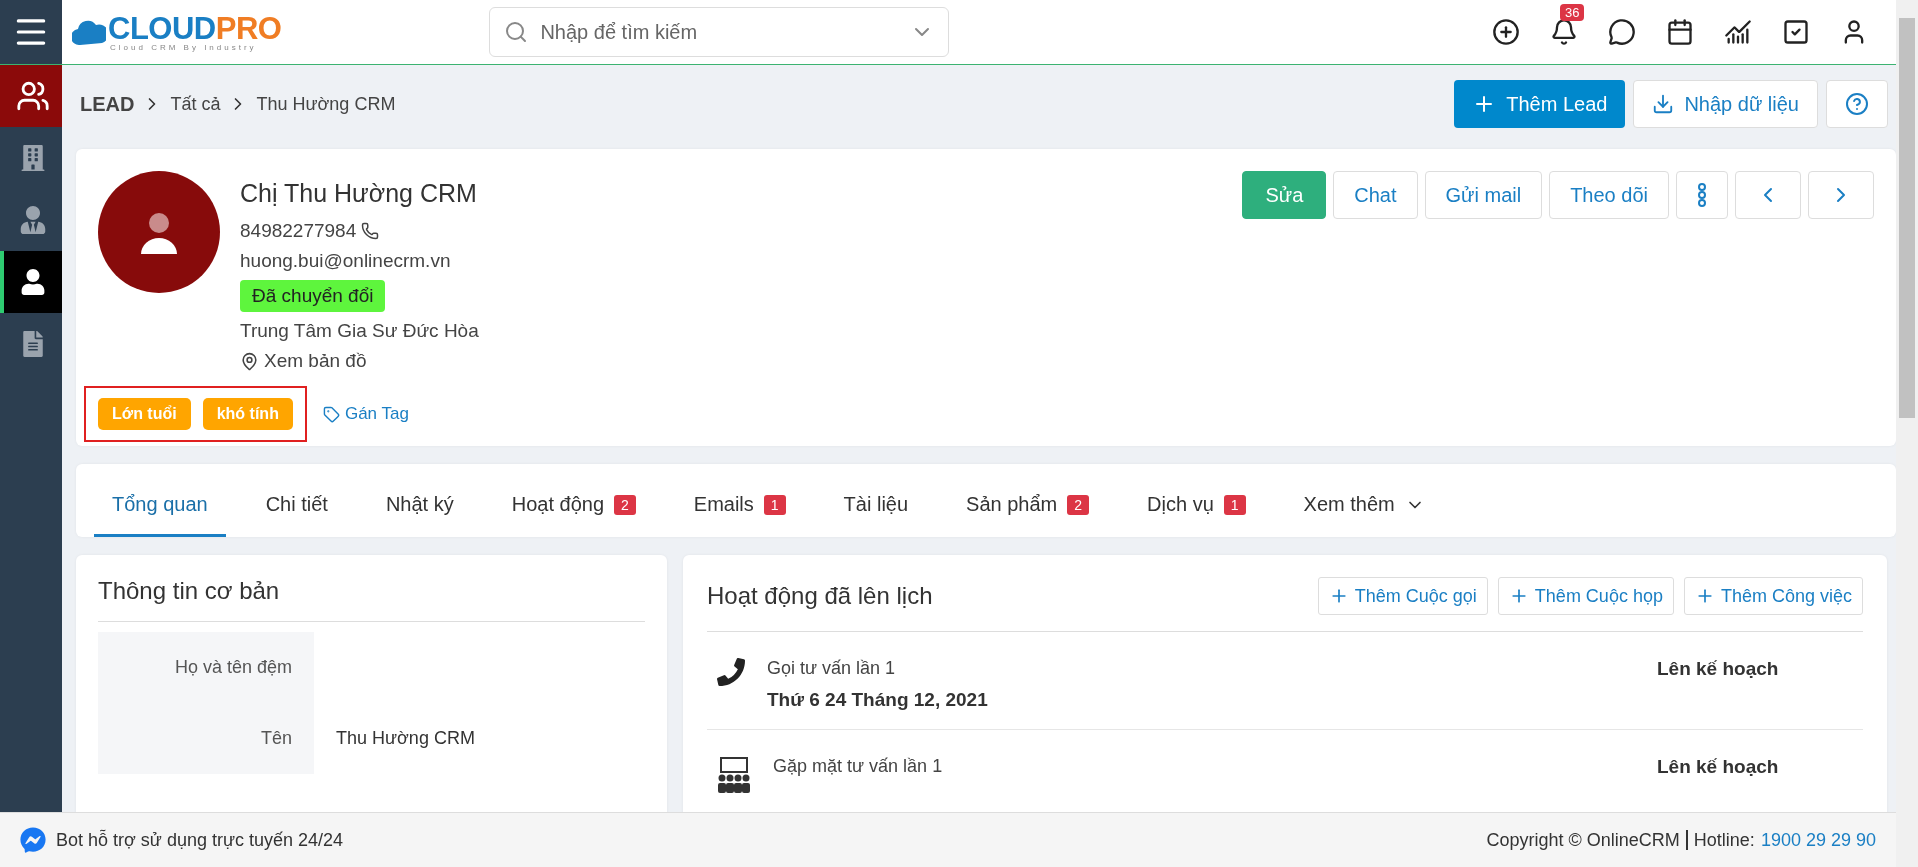 This screenshot has height=867, width=1918. What do you see at coordinates (365, 414) in the screenshot?
I see `add-tag-link: Gán Tag` at bounding box center [365, 414].